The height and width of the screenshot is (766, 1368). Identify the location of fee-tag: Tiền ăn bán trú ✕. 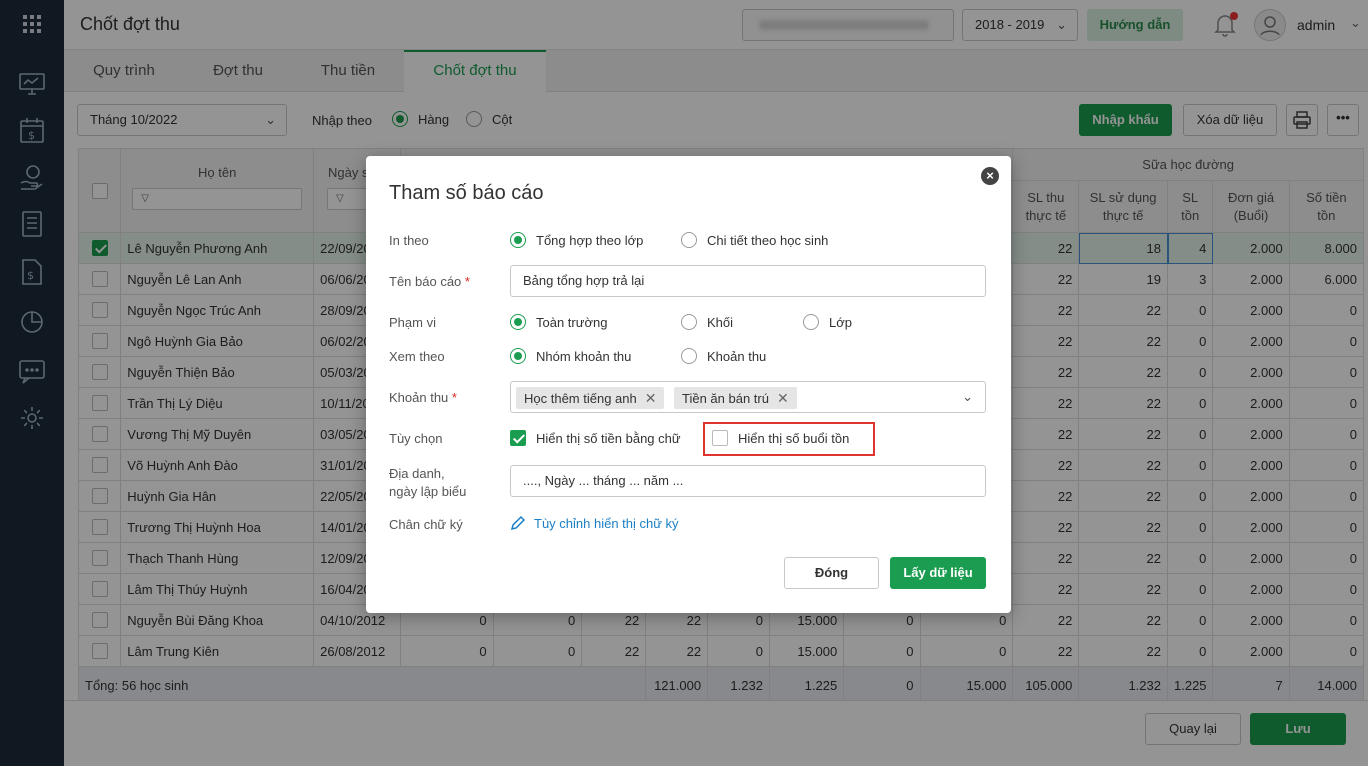
(735, 398).